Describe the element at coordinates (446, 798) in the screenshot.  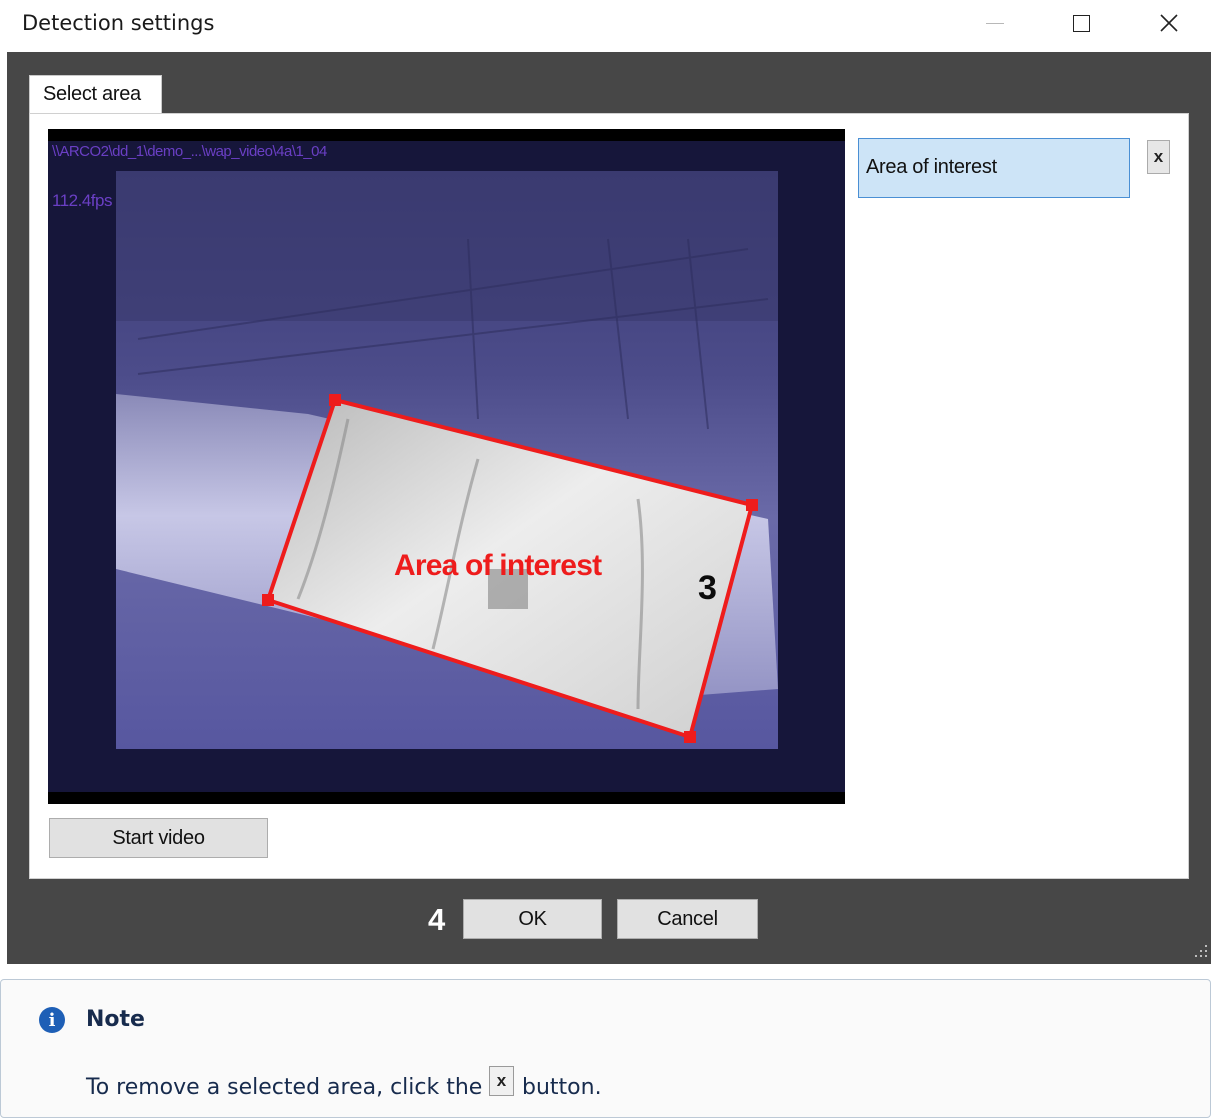
I see `video-timeline` at that location.